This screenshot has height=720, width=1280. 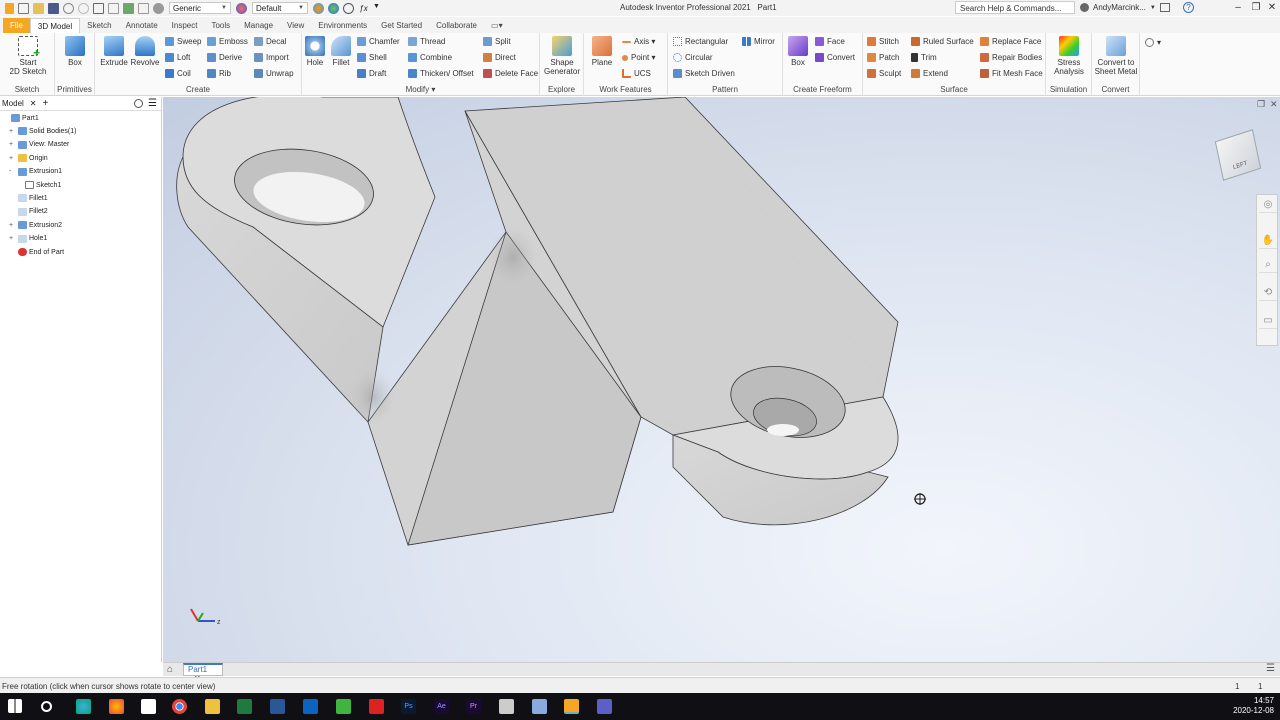 What do you see at coordinates (333, 8) in the screenshot?
I see `appearance-adjust-icon` at bounding box center [333, 8].